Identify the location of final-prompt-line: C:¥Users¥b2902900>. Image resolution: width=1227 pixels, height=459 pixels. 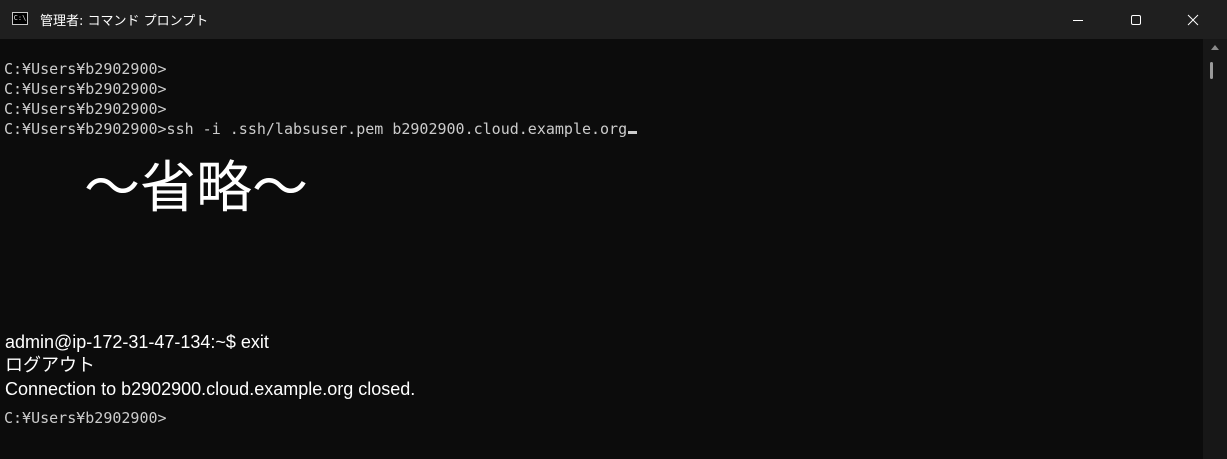
(85, 418).